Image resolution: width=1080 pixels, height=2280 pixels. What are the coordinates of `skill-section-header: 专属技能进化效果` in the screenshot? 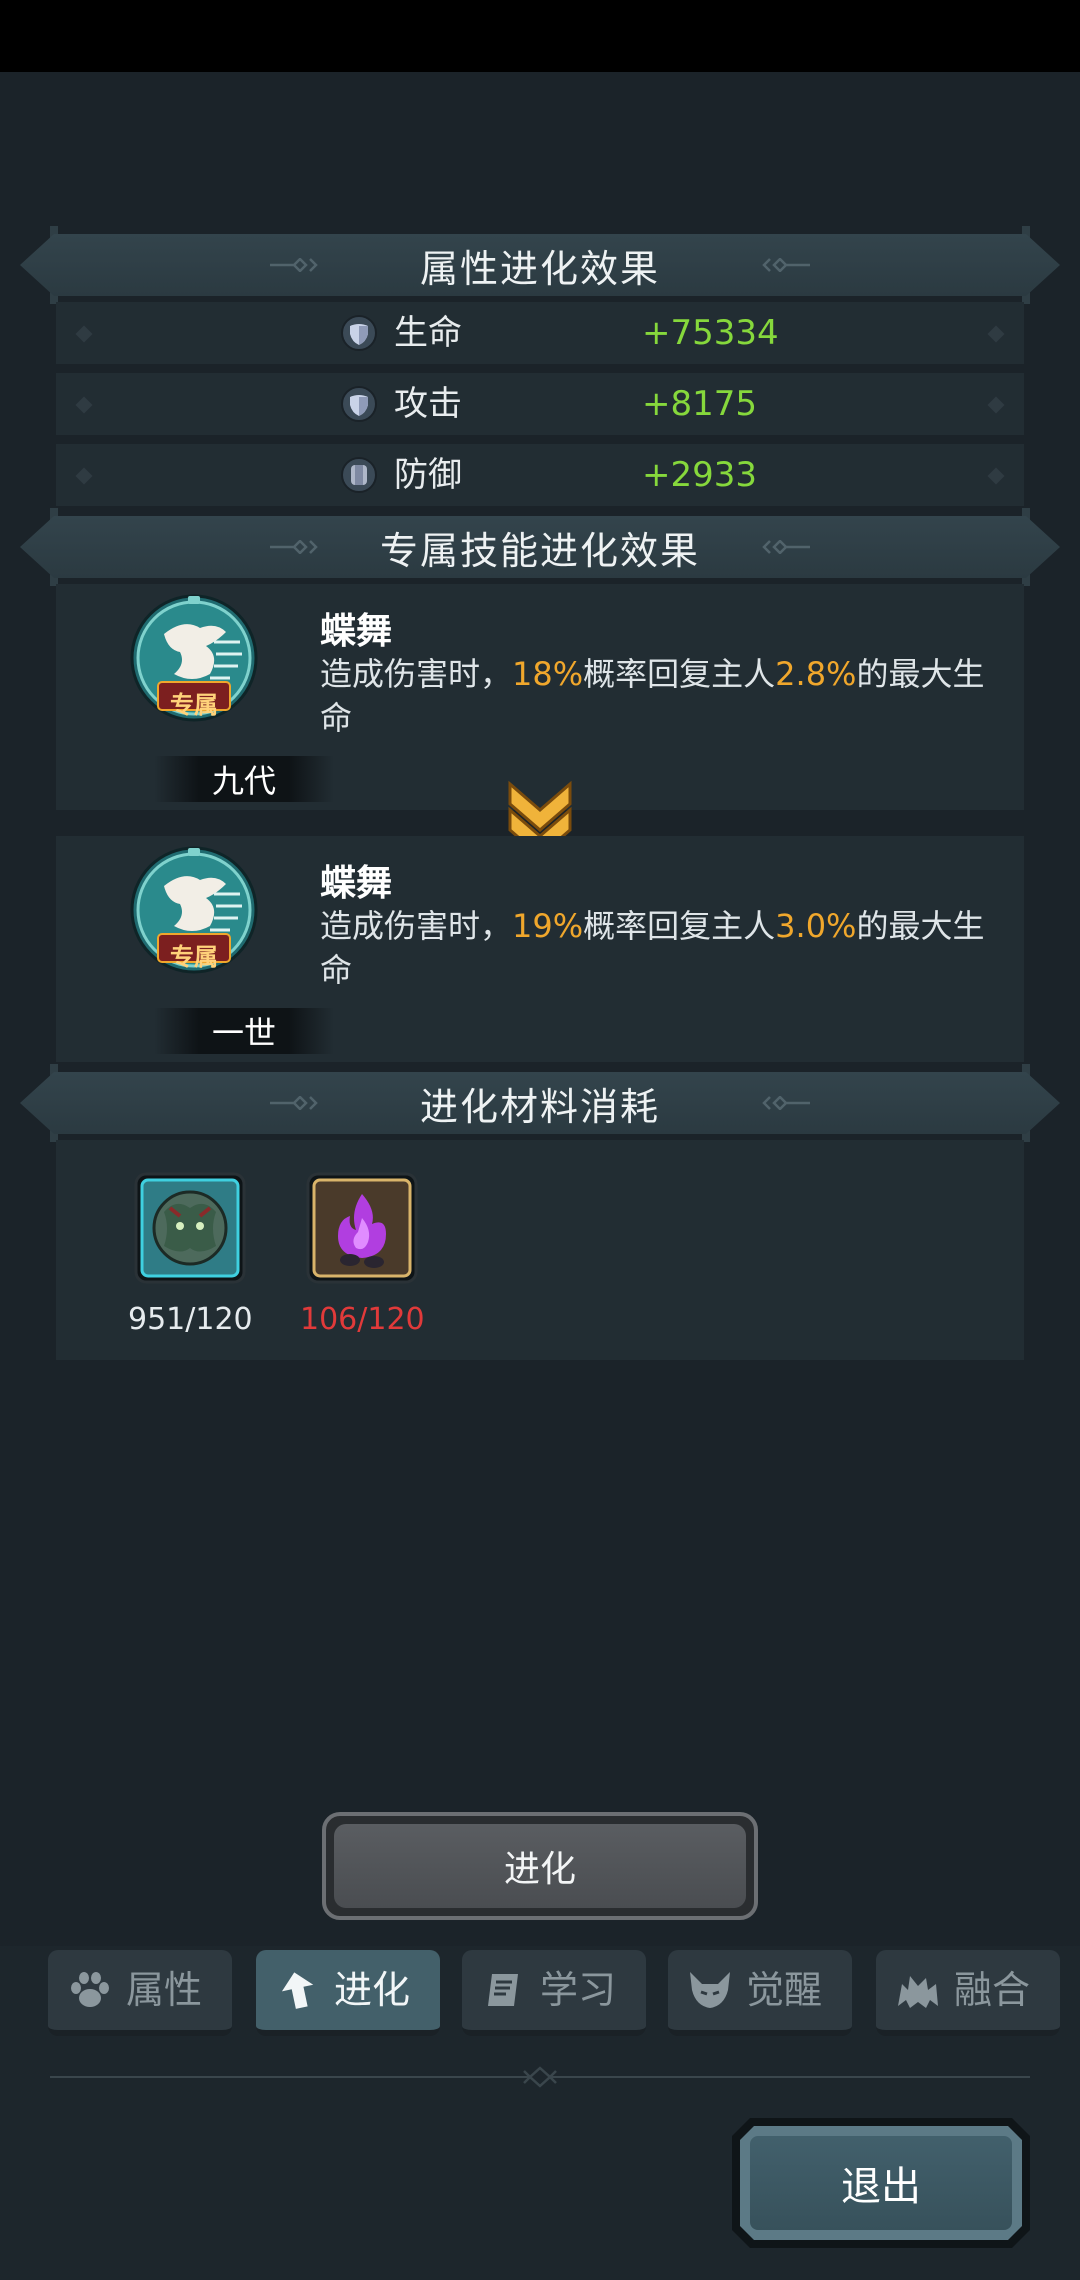 It's located at (540, 547).